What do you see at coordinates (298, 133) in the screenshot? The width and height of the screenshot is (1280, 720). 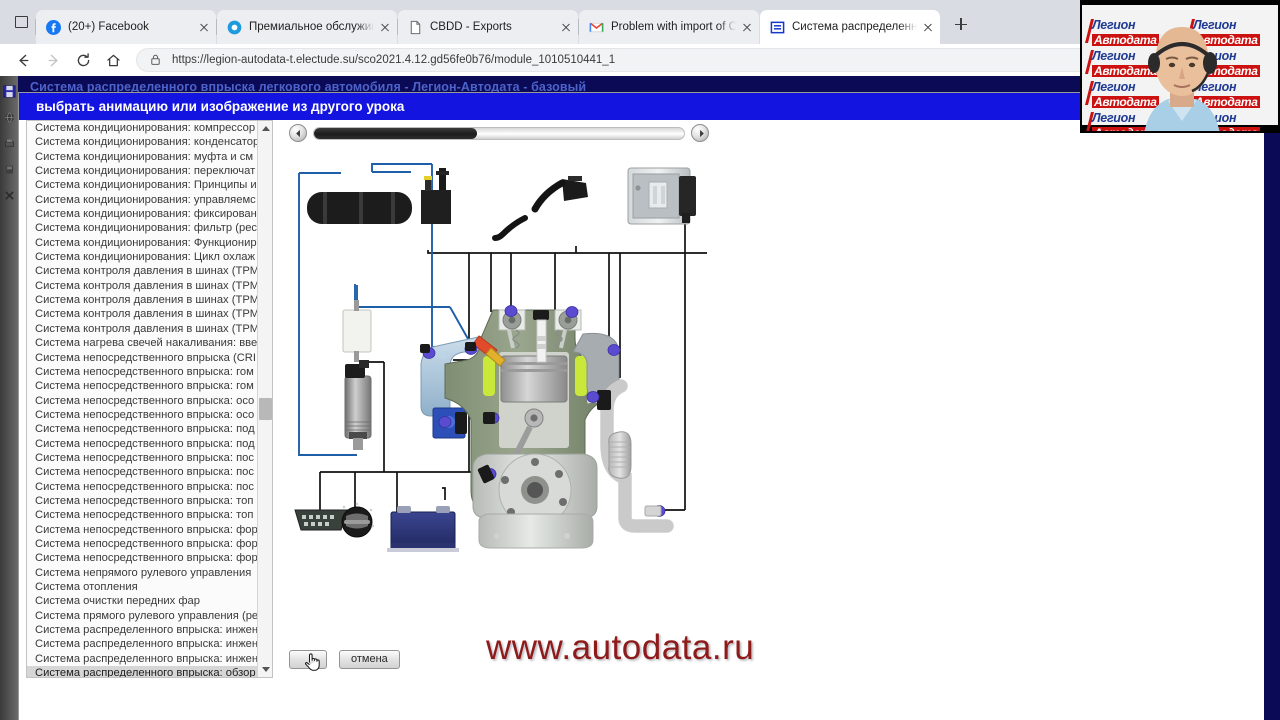 I see `slider-prev-icon` at bounding box center [298, 133].